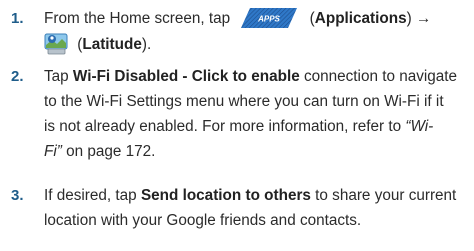 The width and height of the screenshot is (474, 251). I want to click on latitude-label: Latitude, so click(112, 44).